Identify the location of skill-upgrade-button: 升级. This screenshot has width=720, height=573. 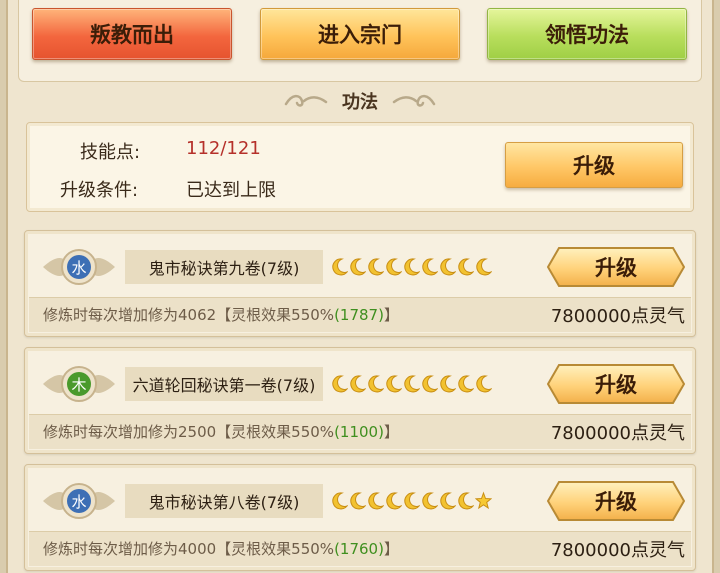
(594, 165).